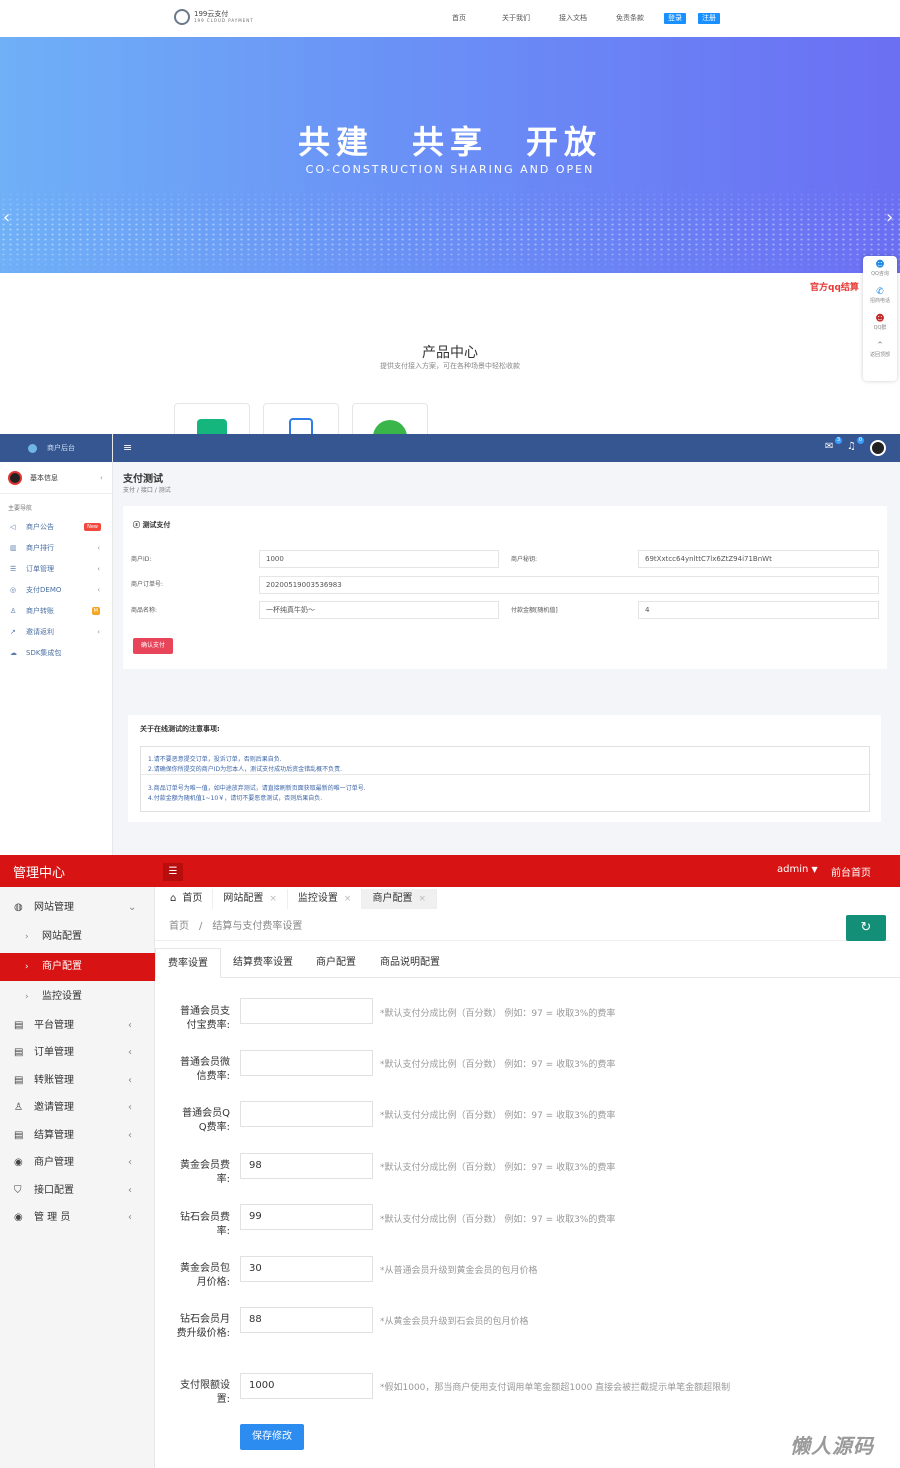  Describe the element at coordinates (212, 426) in the screenshot. I see `shield-icon` at that location.